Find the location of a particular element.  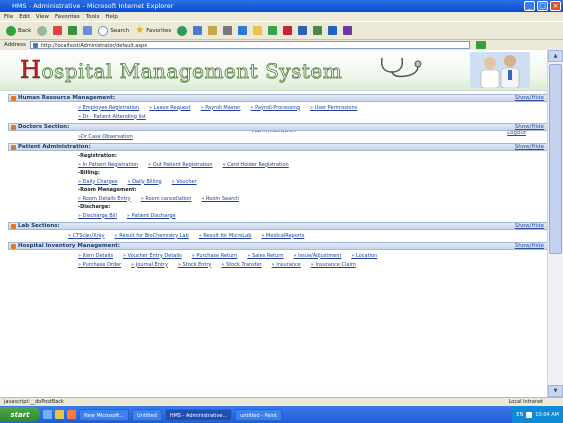

section-title: Lab Sections: is located at coordinates (39, 226).